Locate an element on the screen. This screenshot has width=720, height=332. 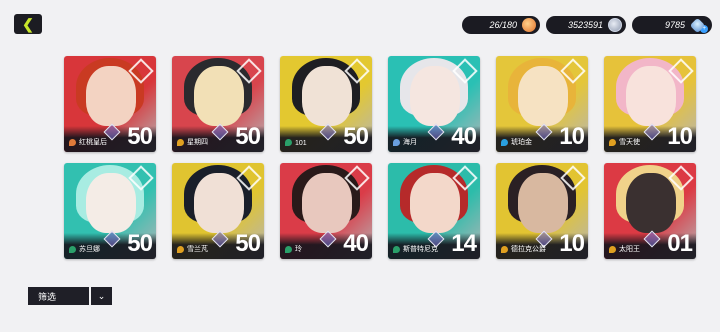
character-card: 太阳王 01 is located at coordinates (650, 211).